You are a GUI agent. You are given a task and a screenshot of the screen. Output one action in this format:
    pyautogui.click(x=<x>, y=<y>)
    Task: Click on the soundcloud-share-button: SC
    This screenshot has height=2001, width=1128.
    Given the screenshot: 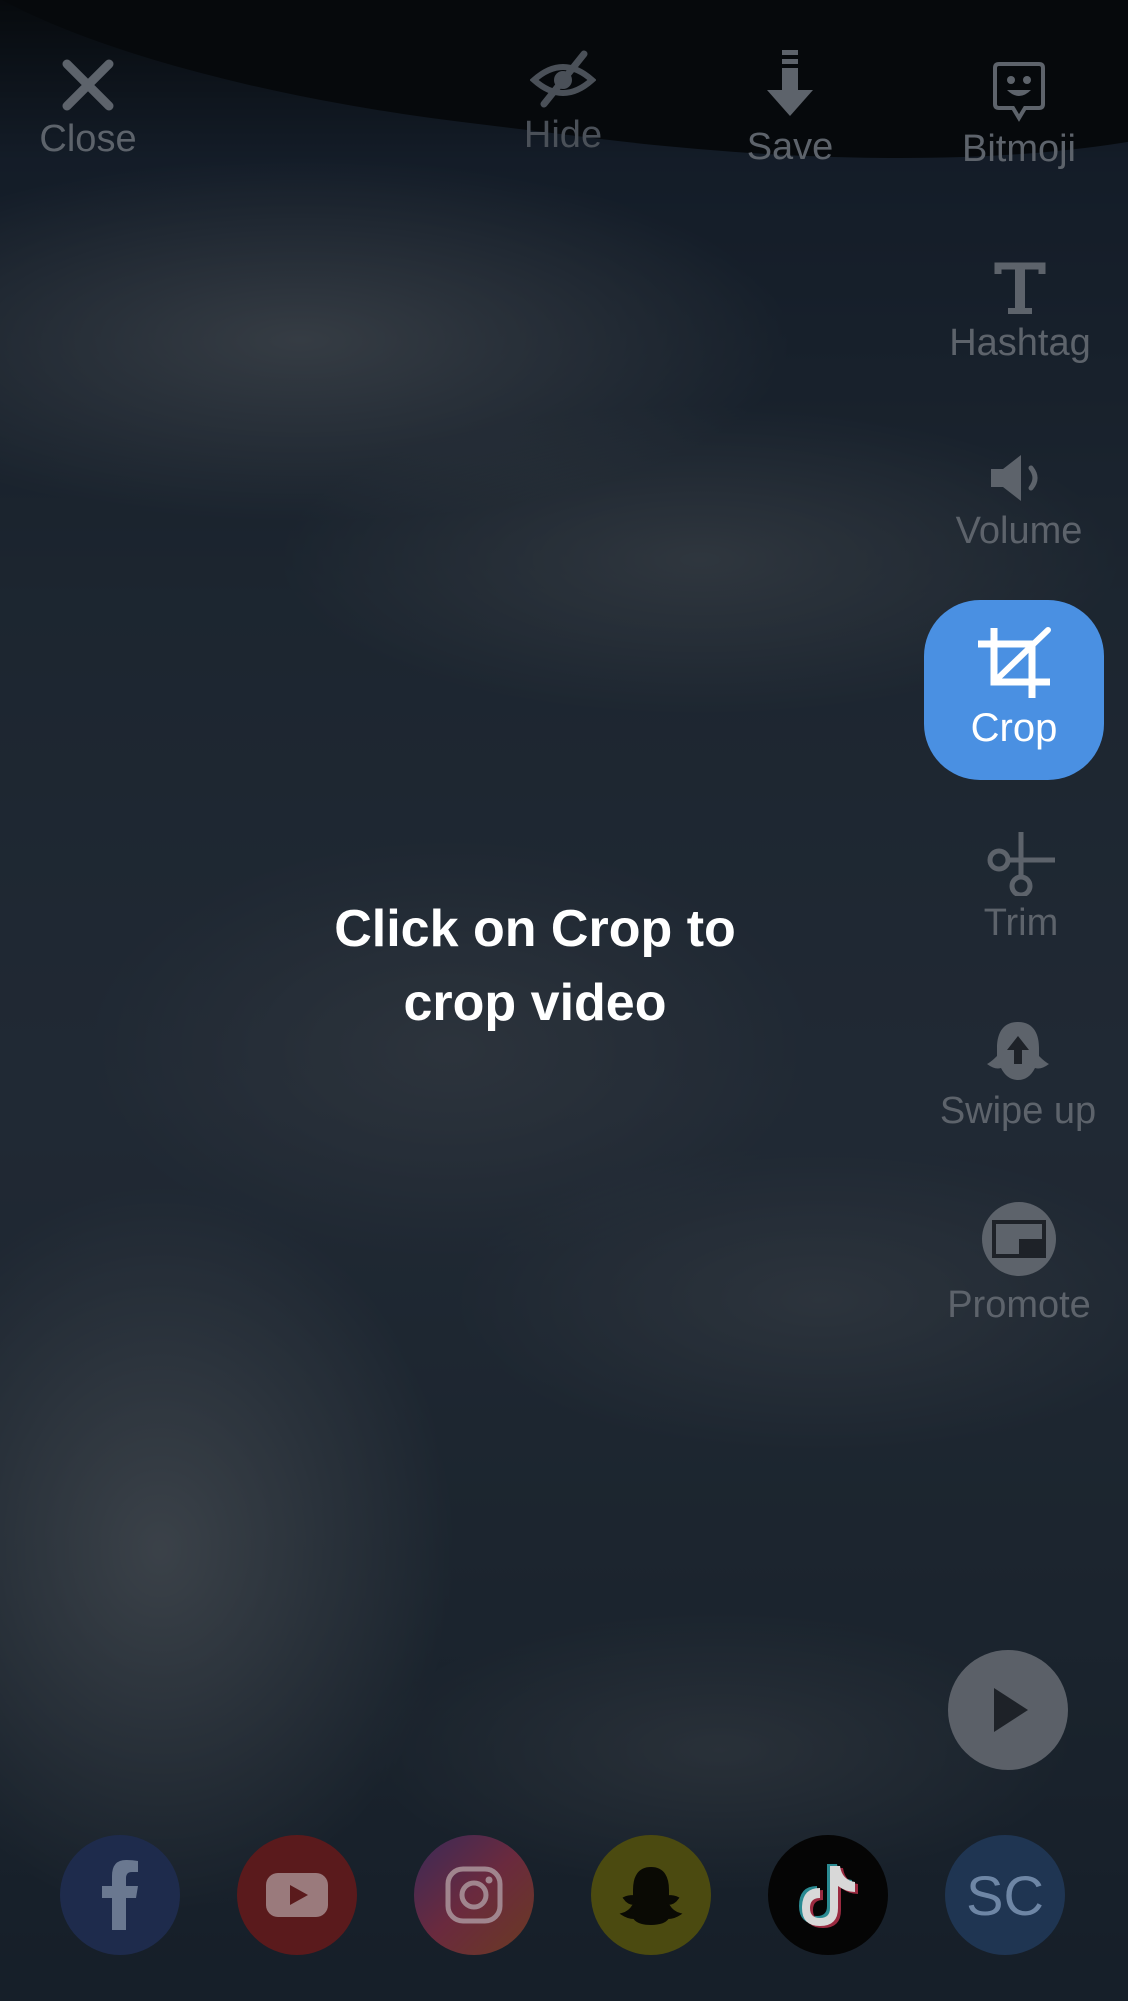 What is the action you would take?
    pyautogui.click(x=1005, y=1895)
    